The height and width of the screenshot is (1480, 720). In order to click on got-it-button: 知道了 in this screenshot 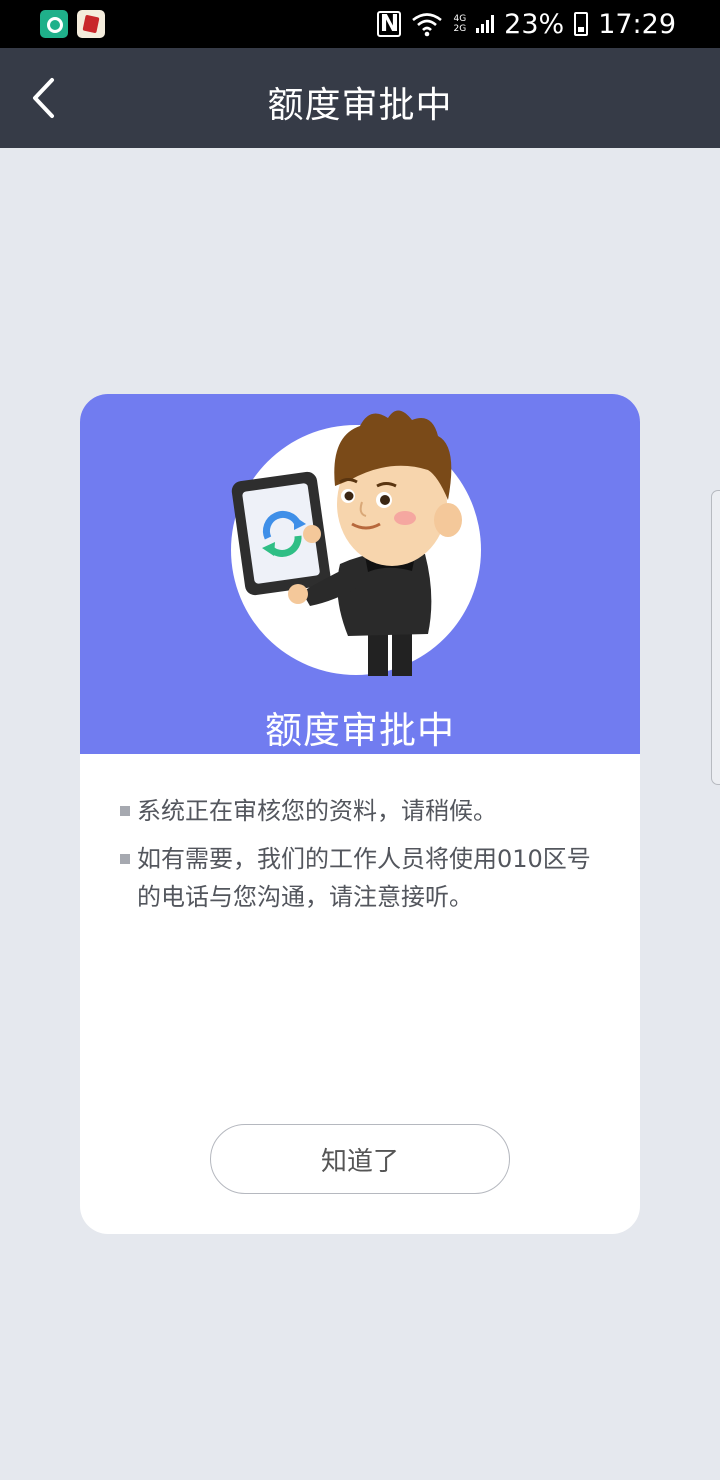, I will do `click(360, 1159)`.